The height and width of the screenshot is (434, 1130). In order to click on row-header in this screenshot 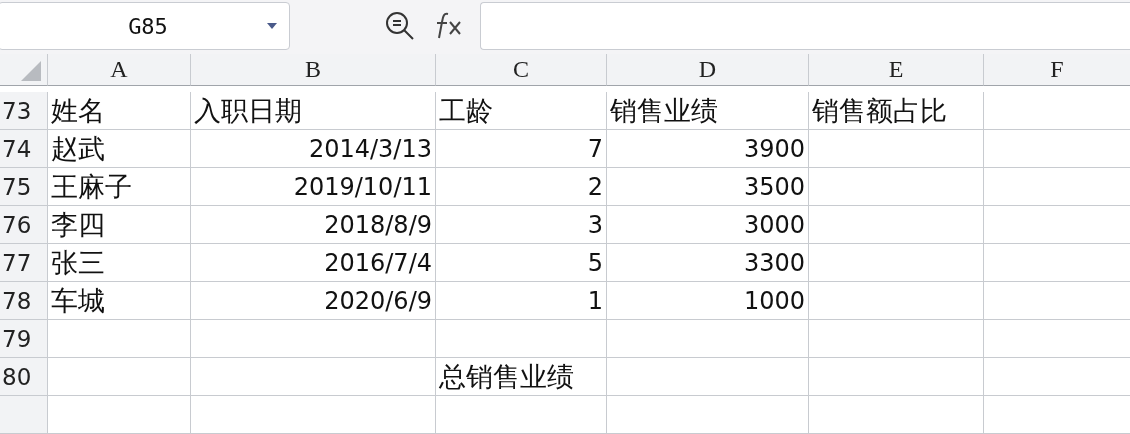, I will do `click(23, 415)`.